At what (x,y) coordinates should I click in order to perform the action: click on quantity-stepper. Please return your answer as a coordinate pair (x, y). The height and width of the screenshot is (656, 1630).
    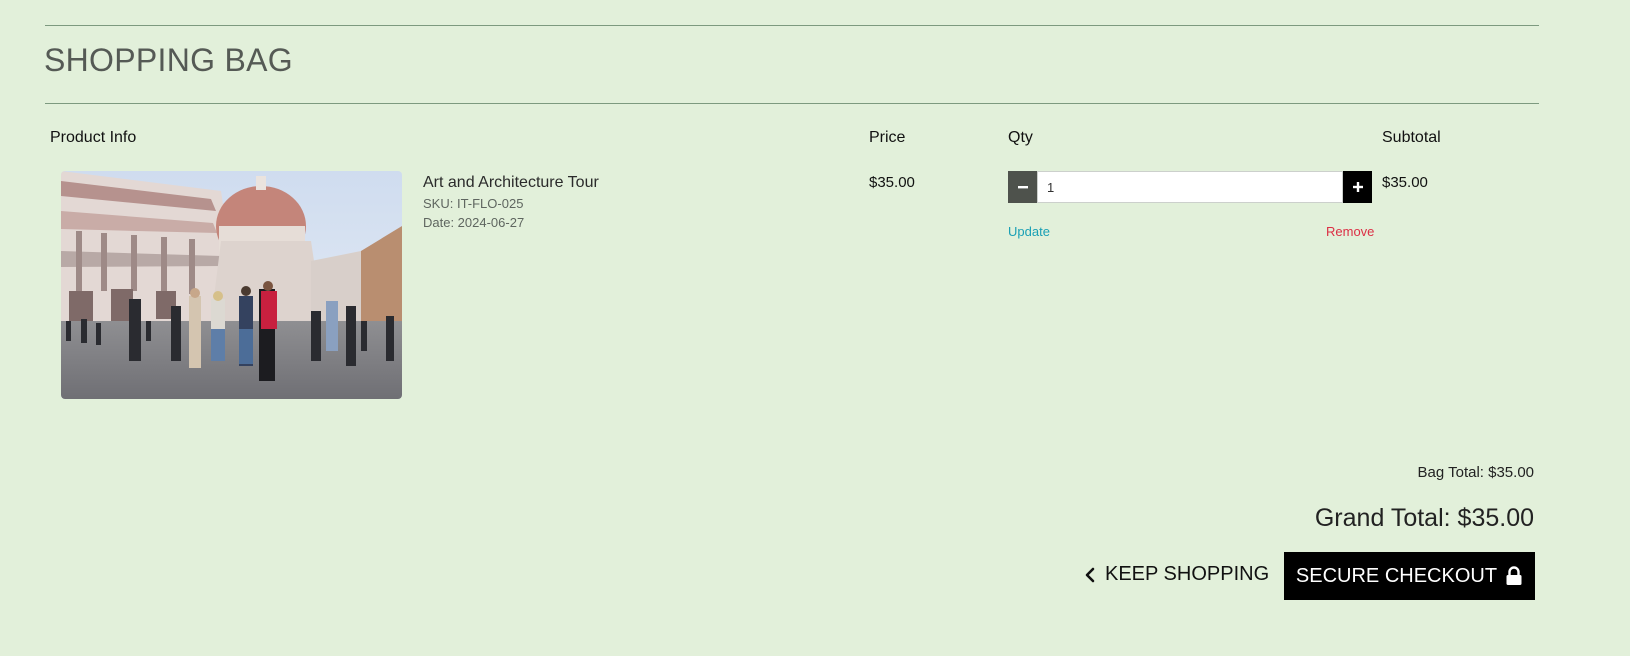
    Looking at the image, I should click on (1190, 187).